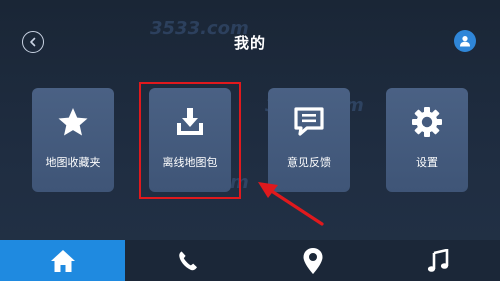  Describe the element at coordinates (427, 162) in the screenshot. I see `tile-label: 设置` at that location.